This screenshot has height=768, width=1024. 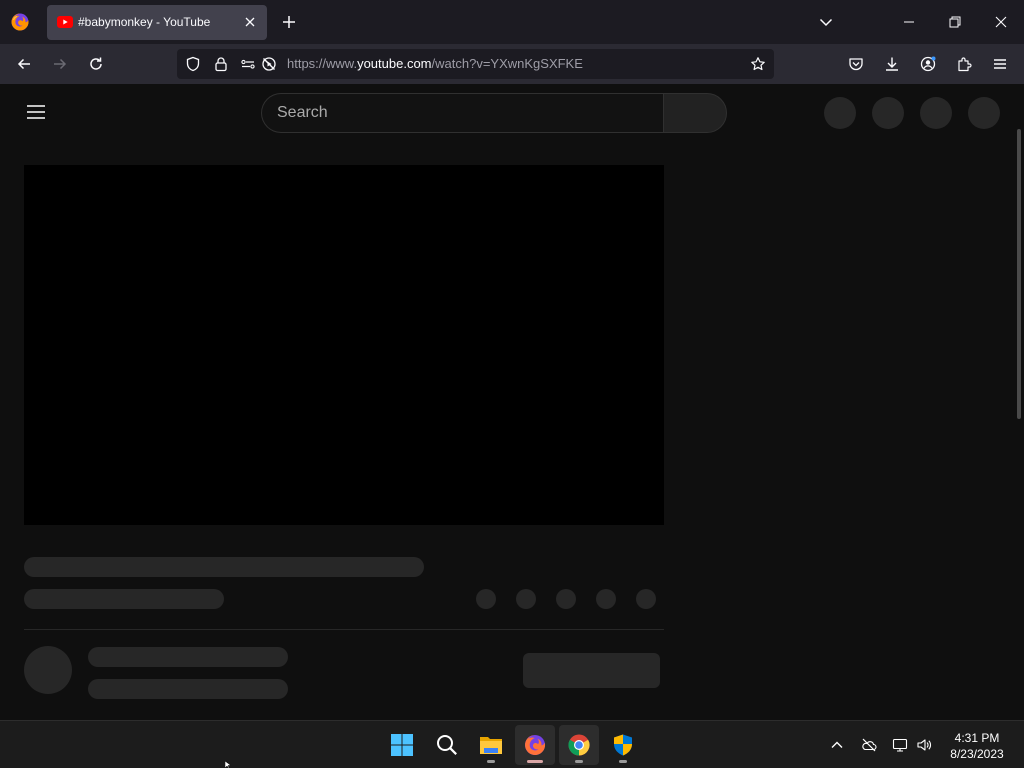 I want to click on lock-icon, so click(x=221, y=64).